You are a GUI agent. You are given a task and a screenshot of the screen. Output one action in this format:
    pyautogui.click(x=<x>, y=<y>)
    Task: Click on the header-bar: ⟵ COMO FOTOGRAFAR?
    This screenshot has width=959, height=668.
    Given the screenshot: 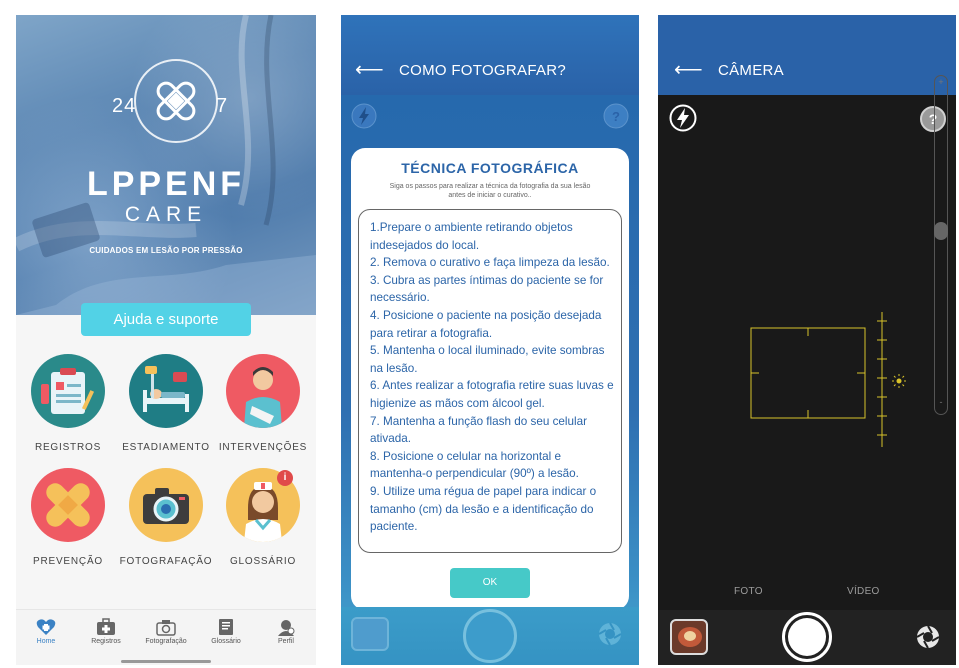 What is the action you would take?
    pyautogui.click(x=490, y=55)
    